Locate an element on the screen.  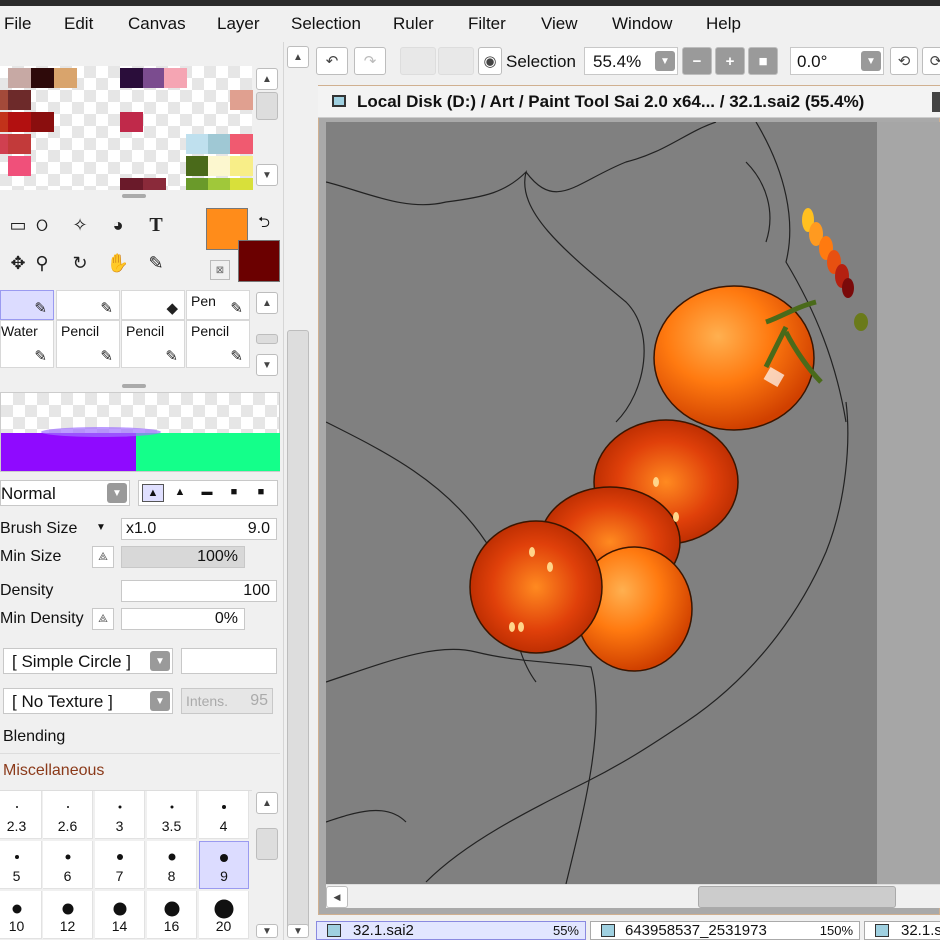
brush-size-cell: 2.6 is located at coordinates (68, 815).